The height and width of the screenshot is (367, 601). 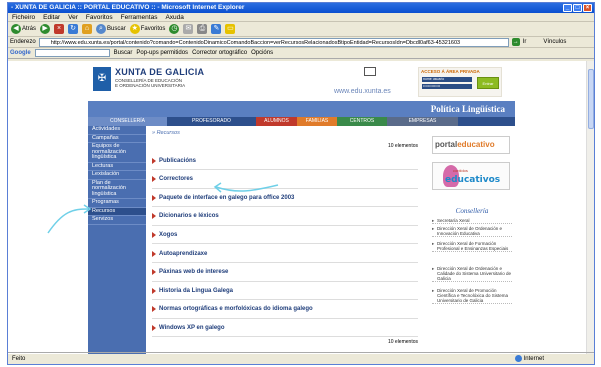 I want to click on google-logo: Google, so click(x=20, y=53).